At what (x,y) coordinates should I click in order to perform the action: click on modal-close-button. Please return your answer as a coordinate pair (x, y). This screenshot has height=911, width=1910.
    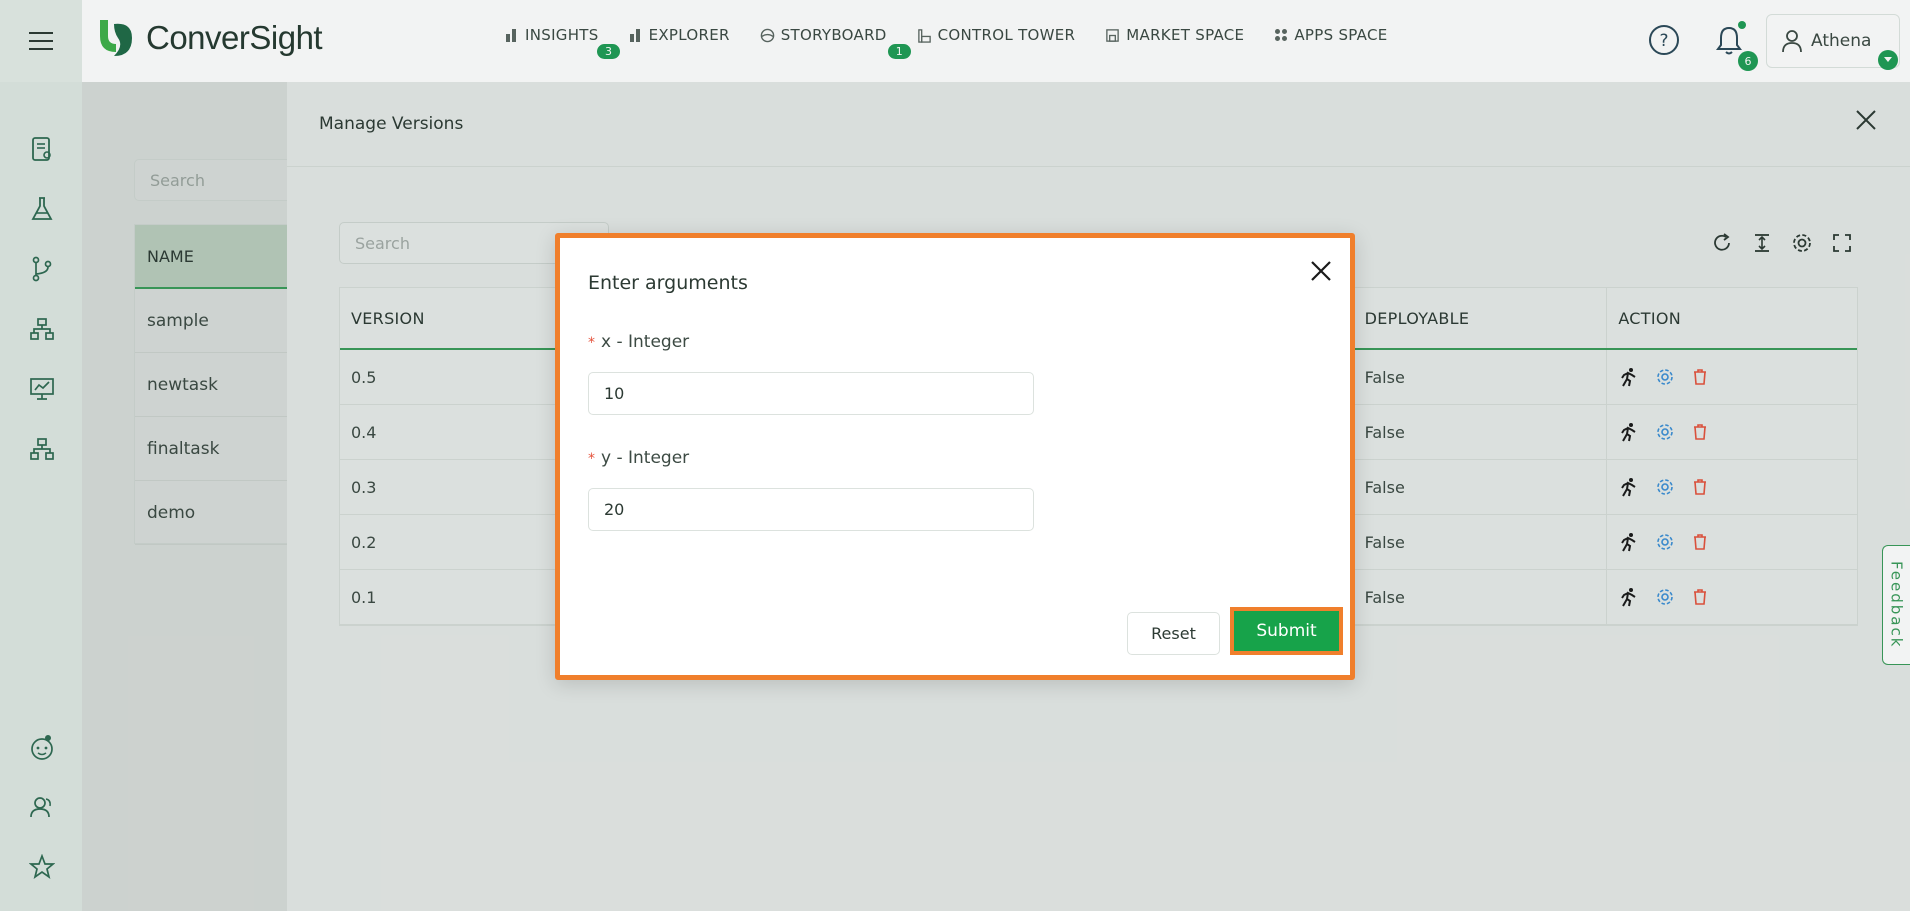
    Looking at the image, I should click on (1321, 273).